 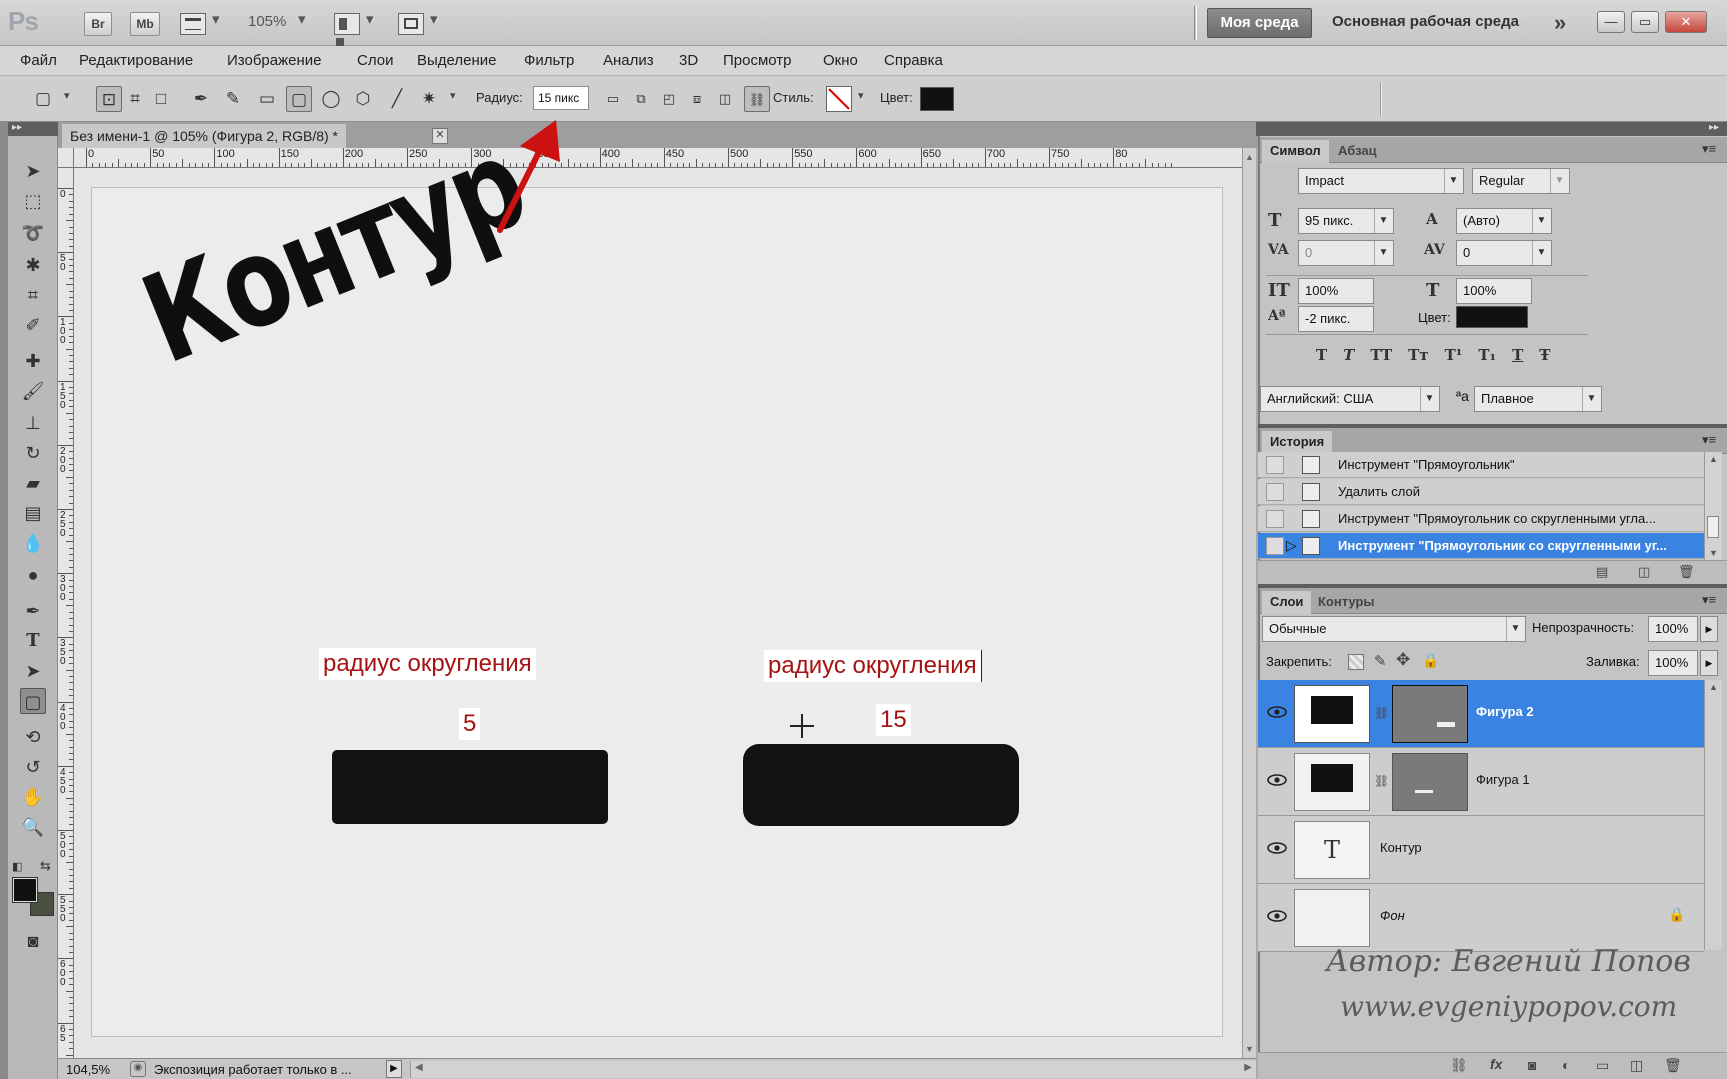 I want to click on zoom-level: 105%, so click(x=267, y=21).